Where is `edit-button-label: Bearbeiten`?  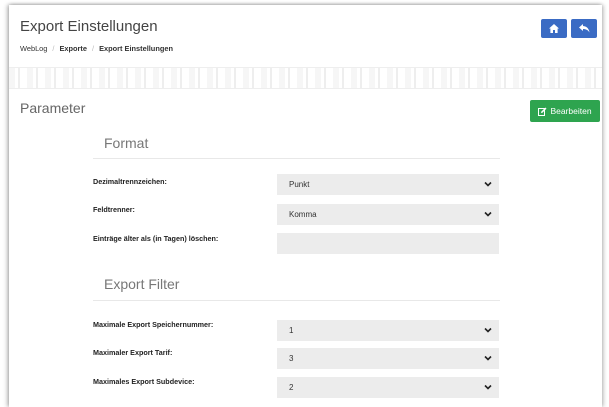 edit-button-label: Bearbeiten is located at coordinates (571, 111).